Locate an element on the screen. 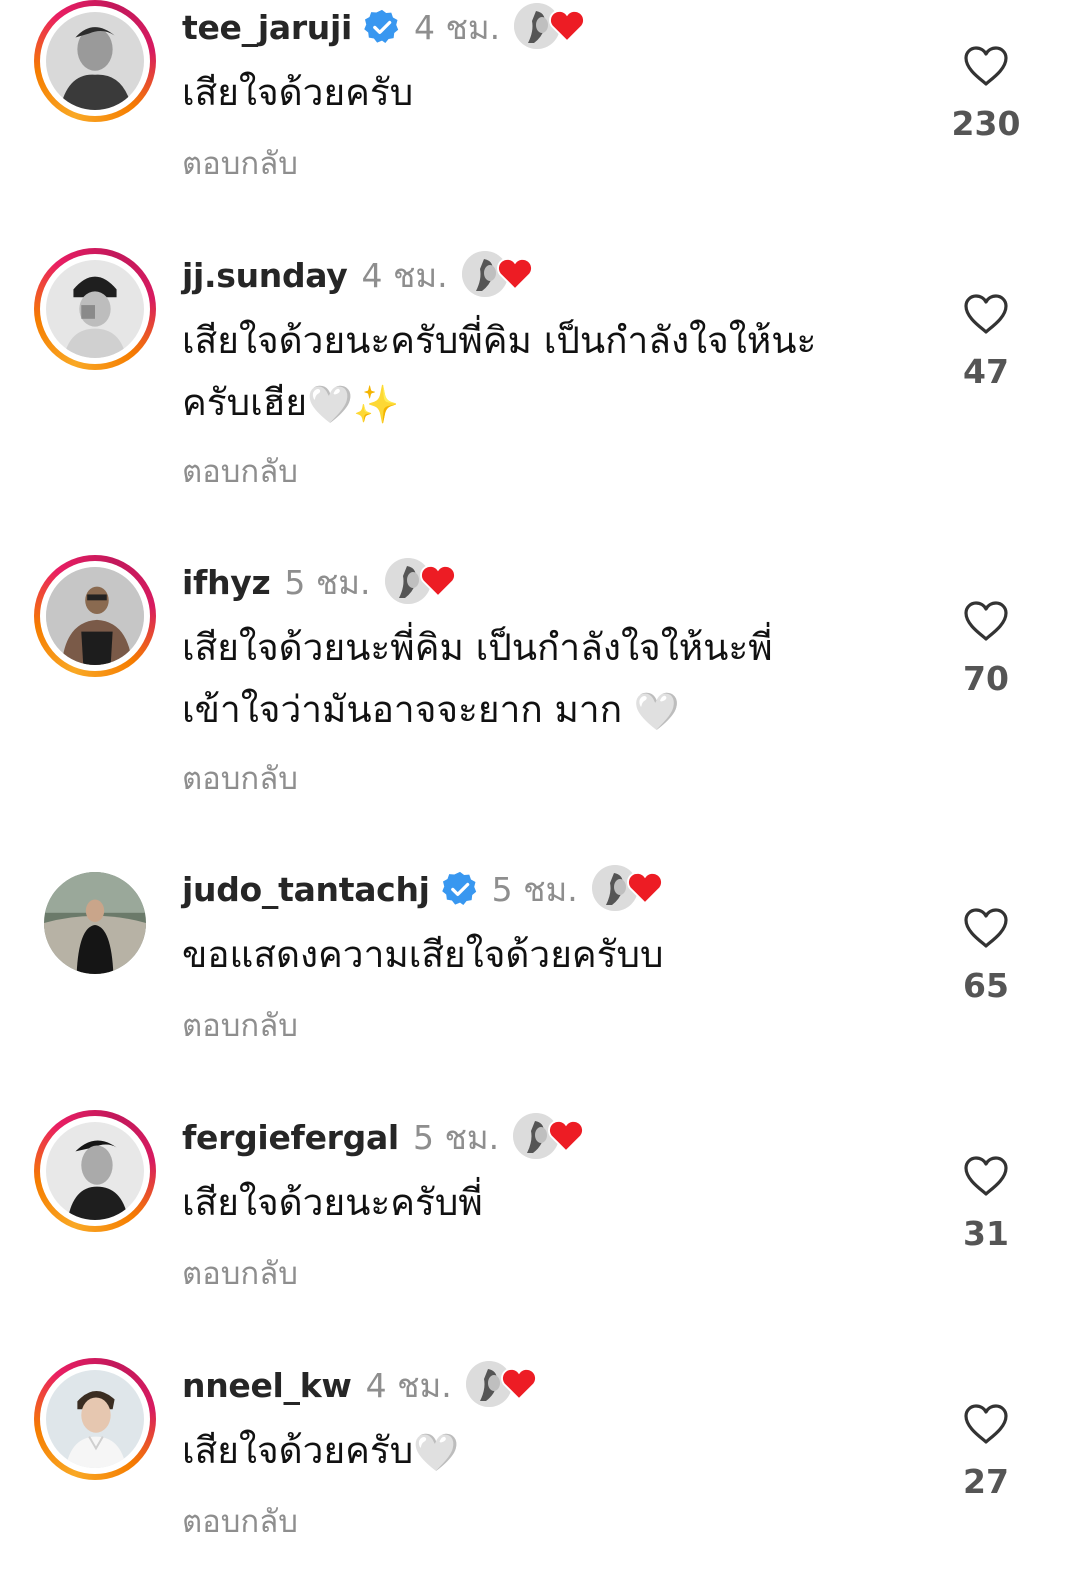  like-column: 27 is located at coordinates (986, 1451).